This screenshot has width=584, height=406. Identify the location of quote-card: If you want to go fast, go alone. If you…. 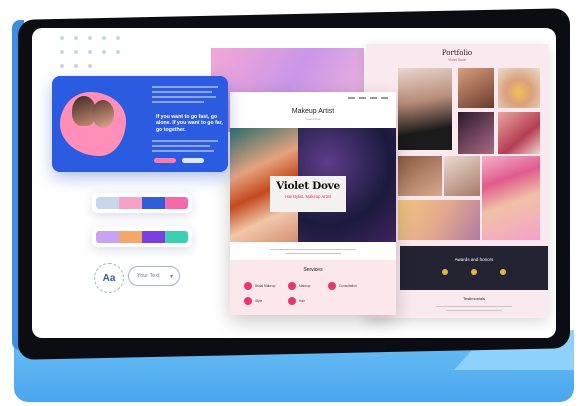
(140, 124).